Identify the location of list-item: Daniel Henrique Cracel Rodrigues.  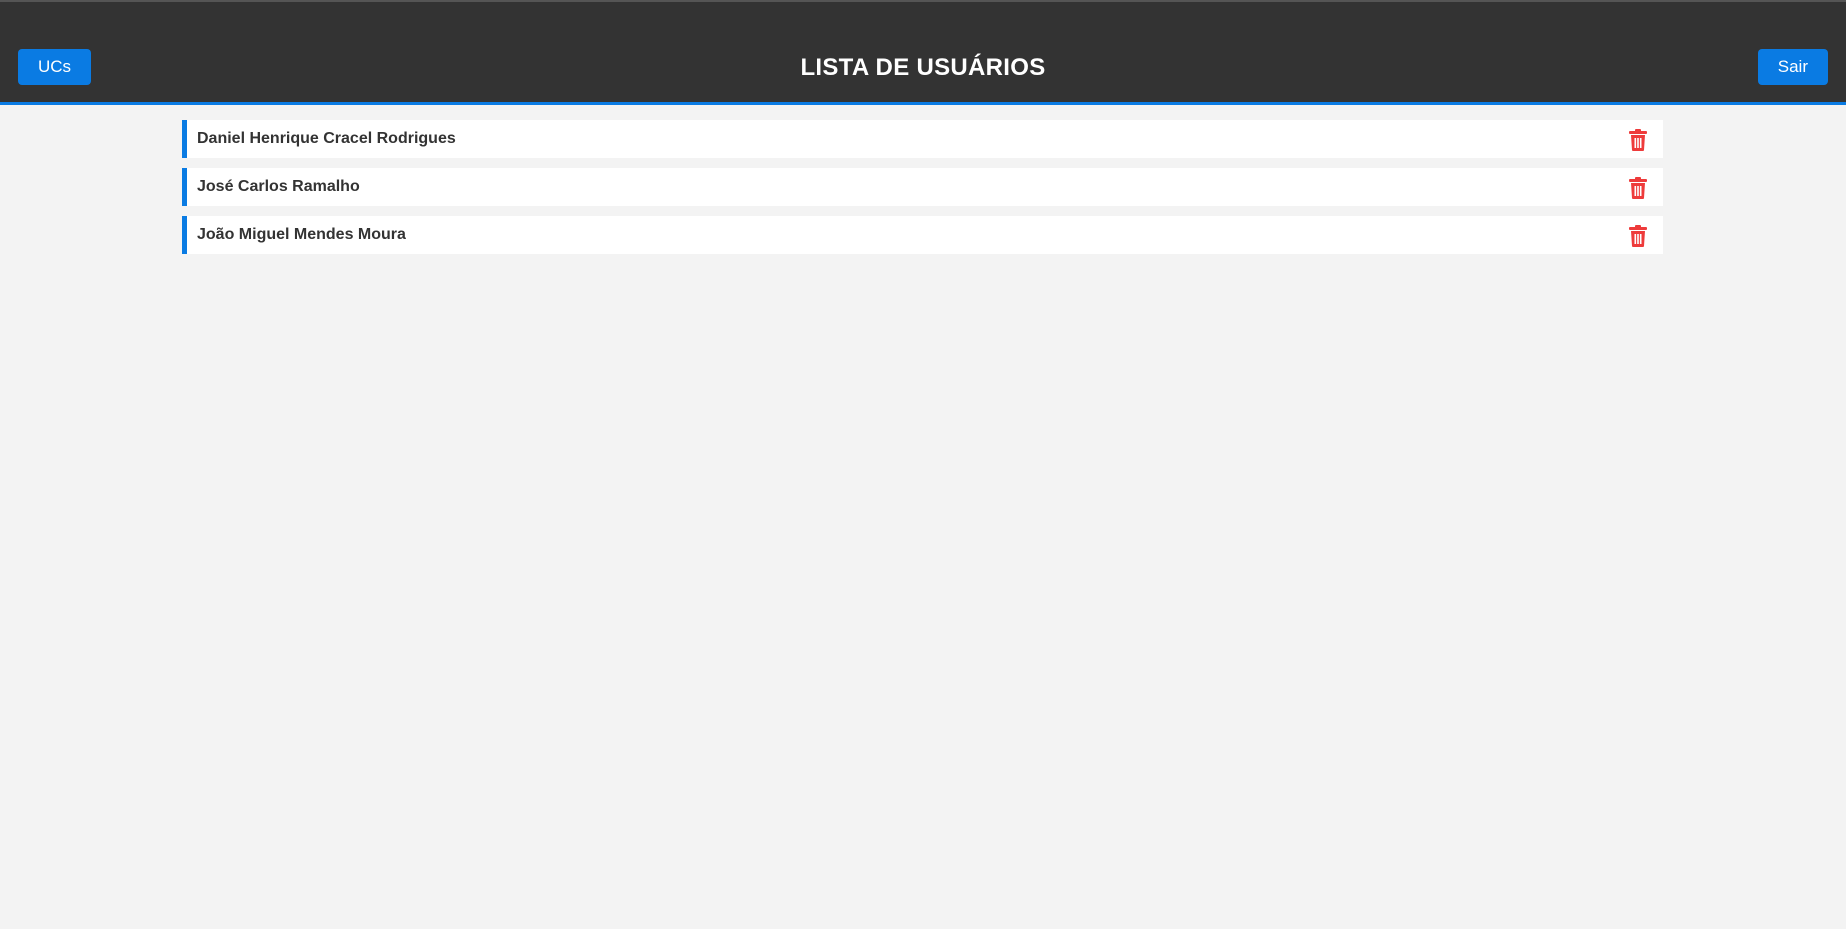
(922, 139).